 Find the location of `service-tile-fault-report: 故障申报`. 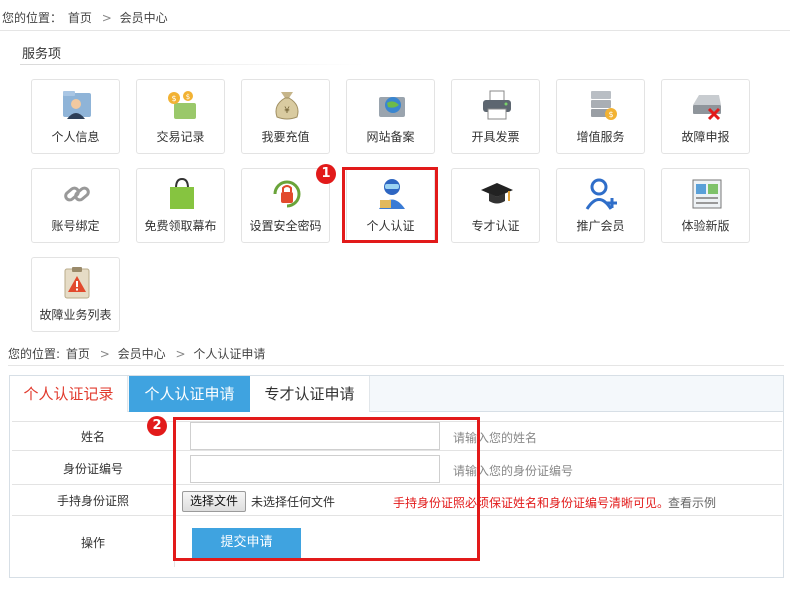

service-tile-fault-report: 故障申报 is located at coordinates (705, 116).